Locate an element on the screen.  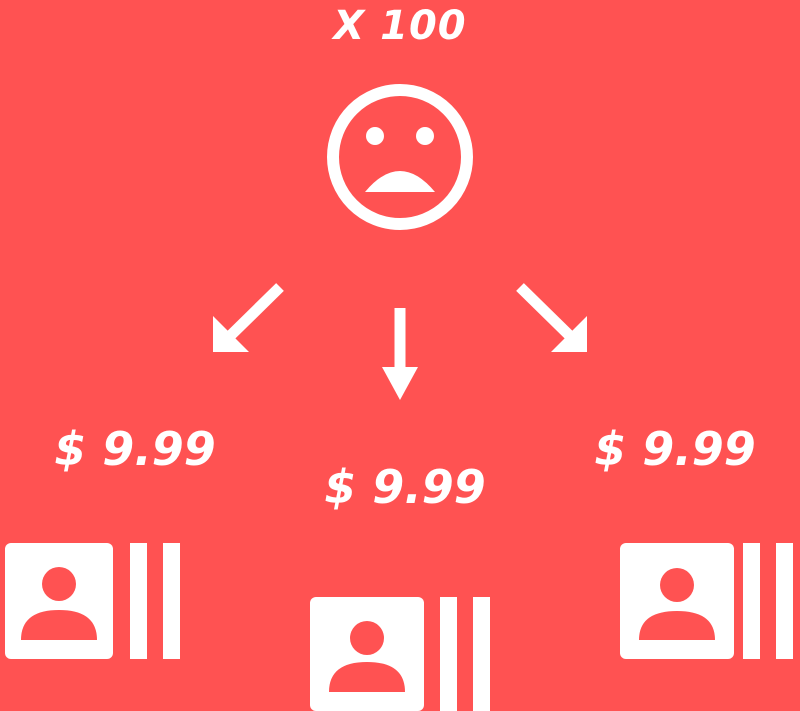
price-label-left: $ 9.99 is located at coordinates (135, 449).